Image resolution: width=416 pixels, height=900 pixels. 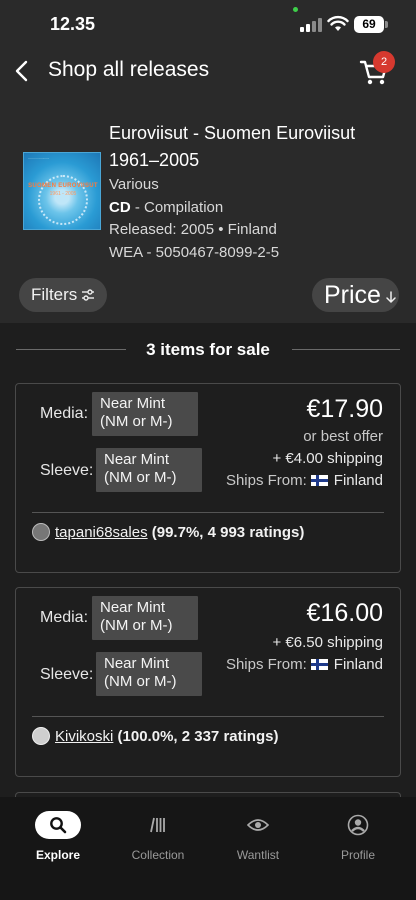 I want to click on seller-info: Kivikoski (100.0%, 2 337 ratings), so click(x=155, y=736).